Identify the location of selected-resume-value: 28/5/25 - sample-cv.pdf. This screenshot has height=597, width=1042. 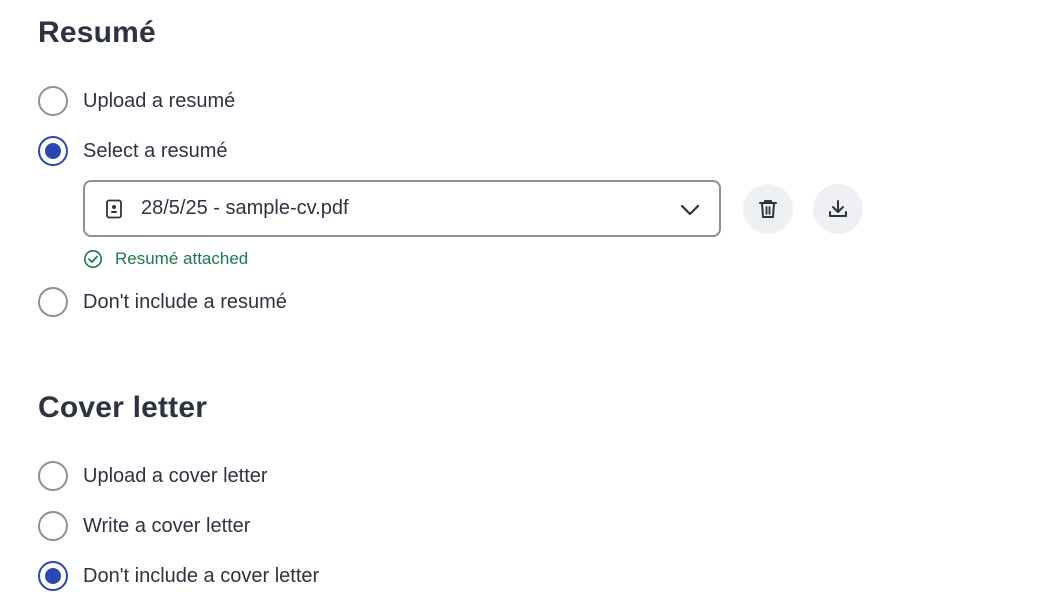
(245, 208).